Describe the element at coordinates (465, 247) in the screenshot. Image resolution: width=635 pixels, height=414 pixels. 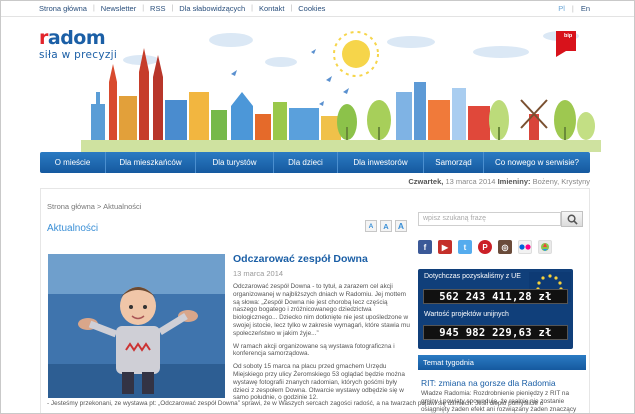
I see `twitter-icon: t` at that location.